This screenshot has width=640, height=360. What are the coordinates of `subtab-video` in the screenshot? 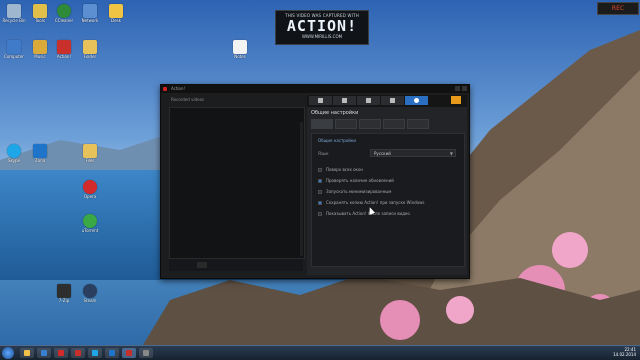 It's located at (346, 124).